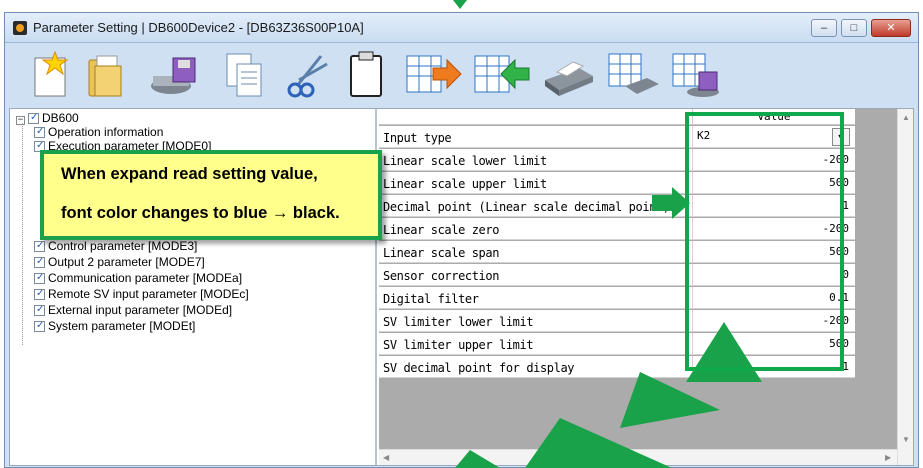  What do you see at coordinates (189, 174) in the screenshot?
I see `callout-line-1: When expand read setting value,` at bounding box center [189, 174].